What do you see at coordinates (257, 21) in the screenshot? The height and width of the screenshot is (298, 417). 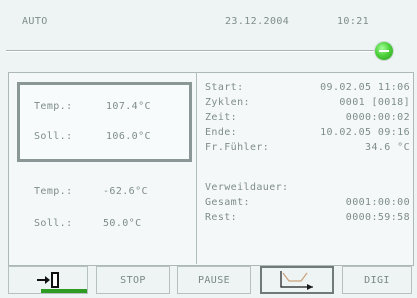 I see `date-display: 23.12.2004` at bounding box center [257, 21].